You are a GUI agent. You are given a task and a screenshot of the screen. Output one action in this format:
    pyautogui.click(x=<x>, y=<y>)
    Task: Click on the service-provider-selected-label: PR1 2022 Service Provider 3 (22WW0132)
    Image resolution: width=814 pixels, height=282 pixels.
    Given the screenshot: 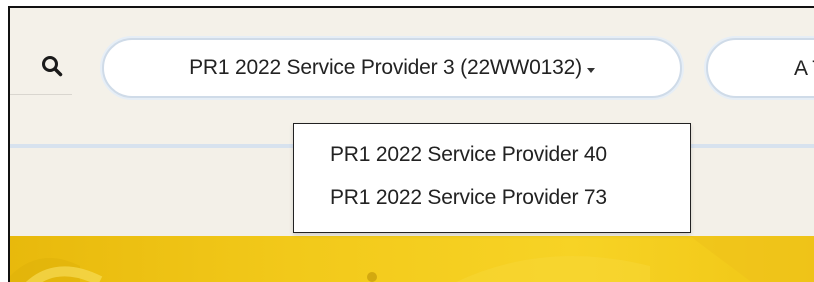 What is the action you would take?
    pyautogui.click(x=385, y=67)
    